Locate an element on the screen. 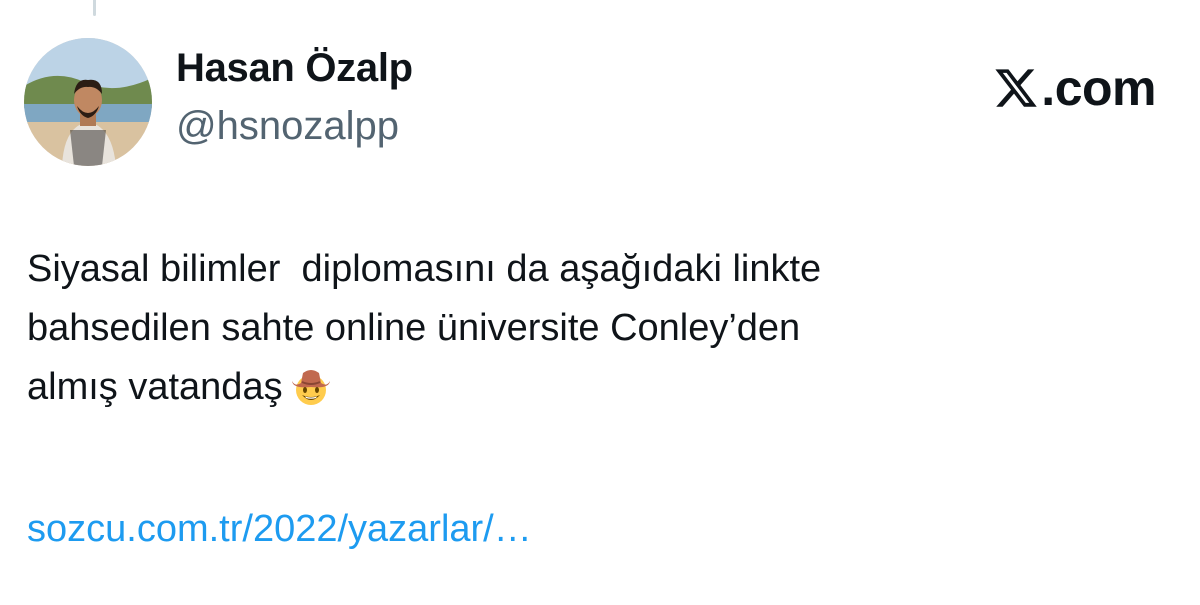 This screenshot has width=1200, height=605. x-logo-icon is located at coordinates (1016, 88).